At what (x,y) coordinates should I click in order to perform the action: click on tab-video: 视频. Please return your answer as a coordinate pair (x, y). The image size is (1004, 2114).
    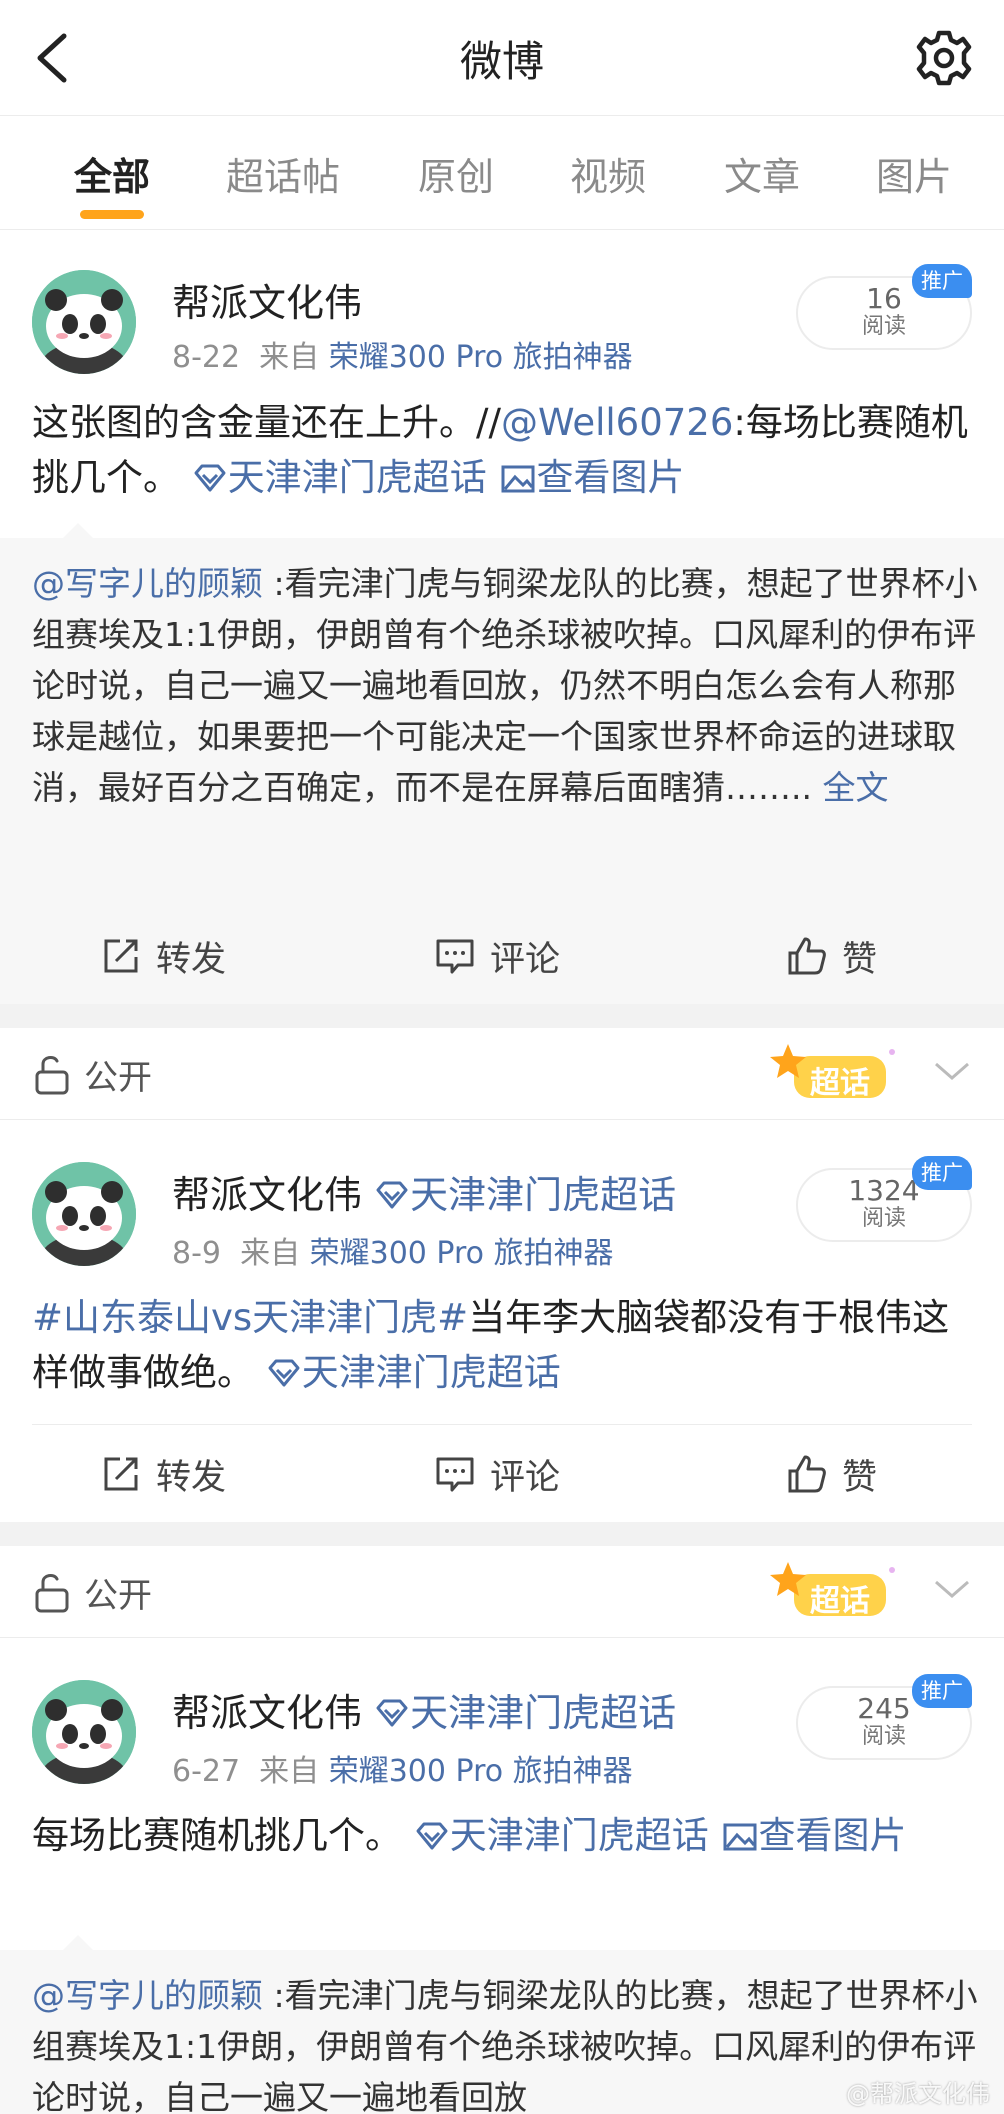
    Looking at the image, I should click on (608, 173).